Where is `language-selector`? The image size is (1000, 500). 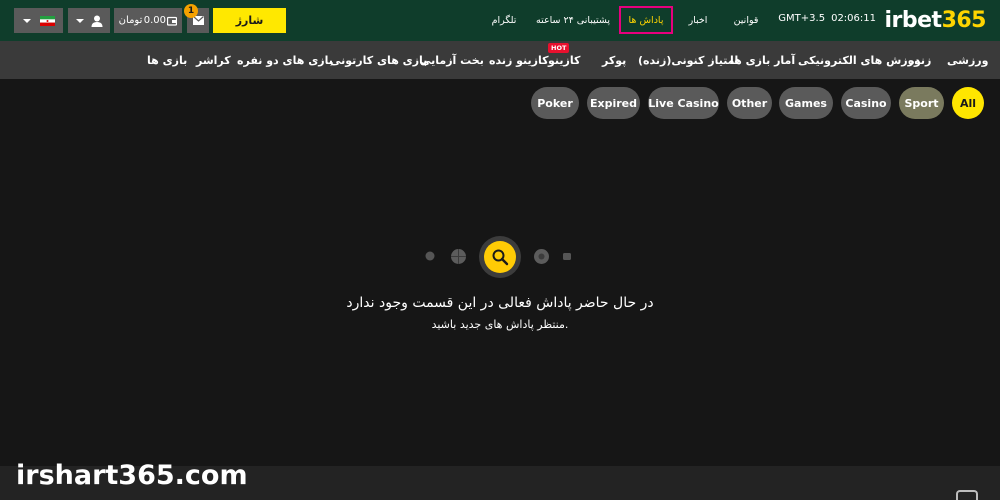
language-selector is located at coordinates (38, 20).